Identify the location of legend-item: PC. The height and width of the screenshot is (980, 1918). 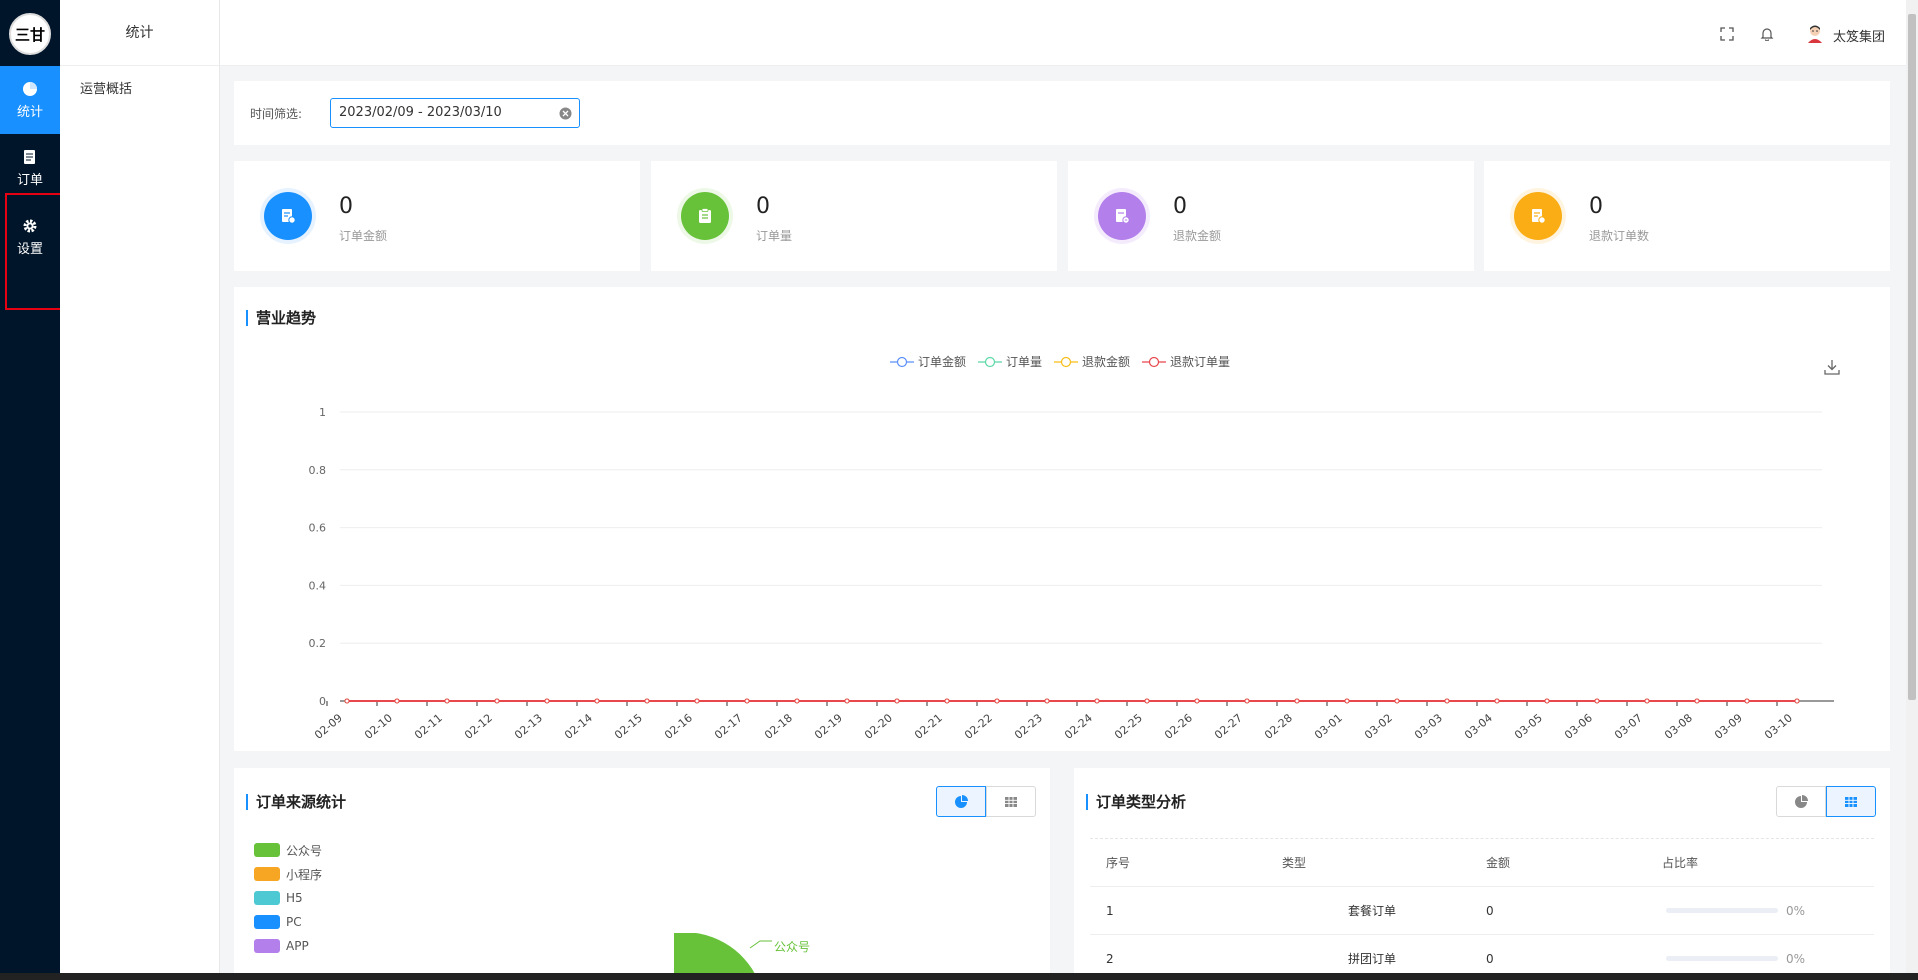
(288, 922).